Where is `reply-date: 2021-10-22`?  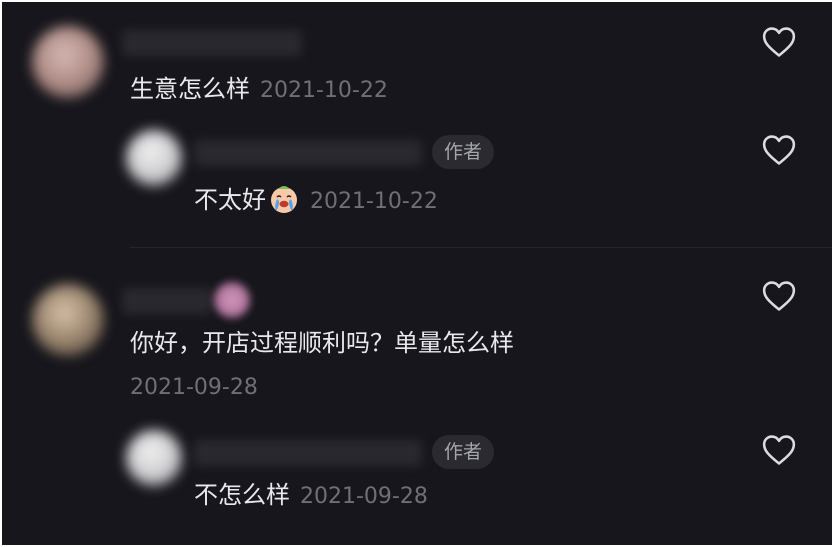
reply-date: 2021-10-22 is located at coordinates (374, 201).